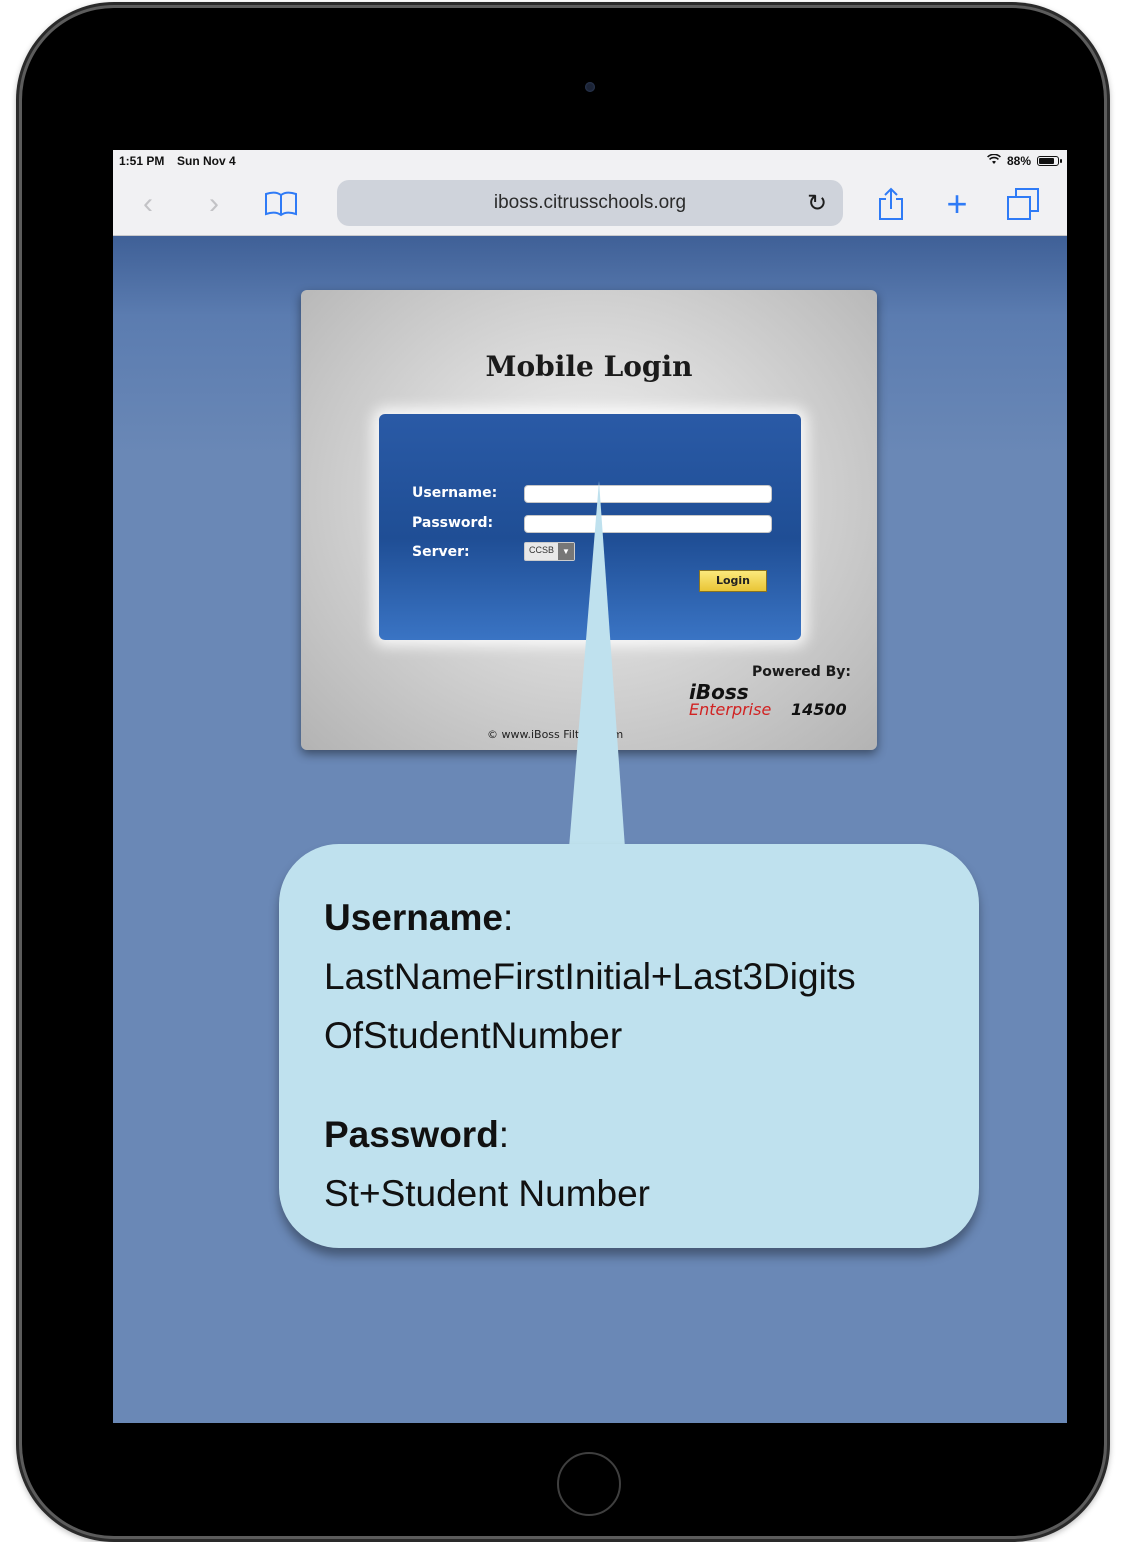 This screenshot has height=1542, width=1121. I want to click on wifi-icon, so click(994, 160).